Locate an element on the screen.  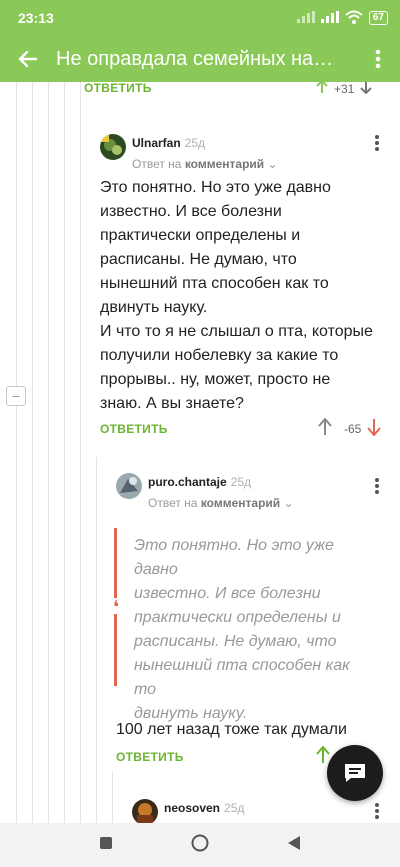
back-button is located at coordinates (28, 59).